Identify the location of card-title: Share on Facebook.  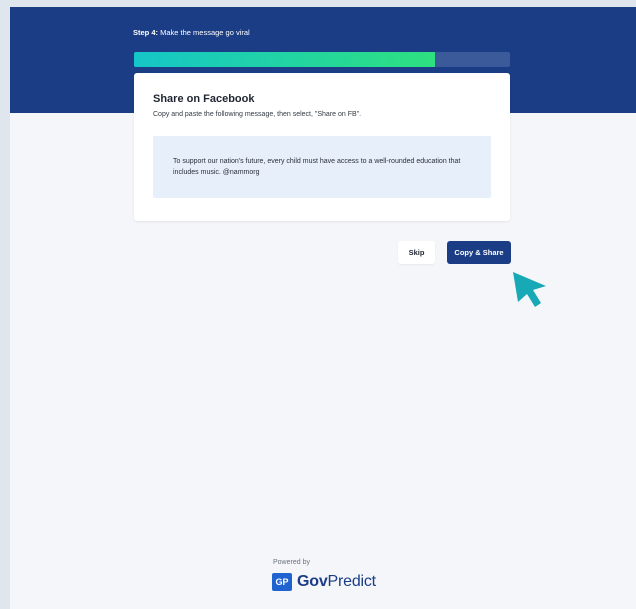
(204, 99).